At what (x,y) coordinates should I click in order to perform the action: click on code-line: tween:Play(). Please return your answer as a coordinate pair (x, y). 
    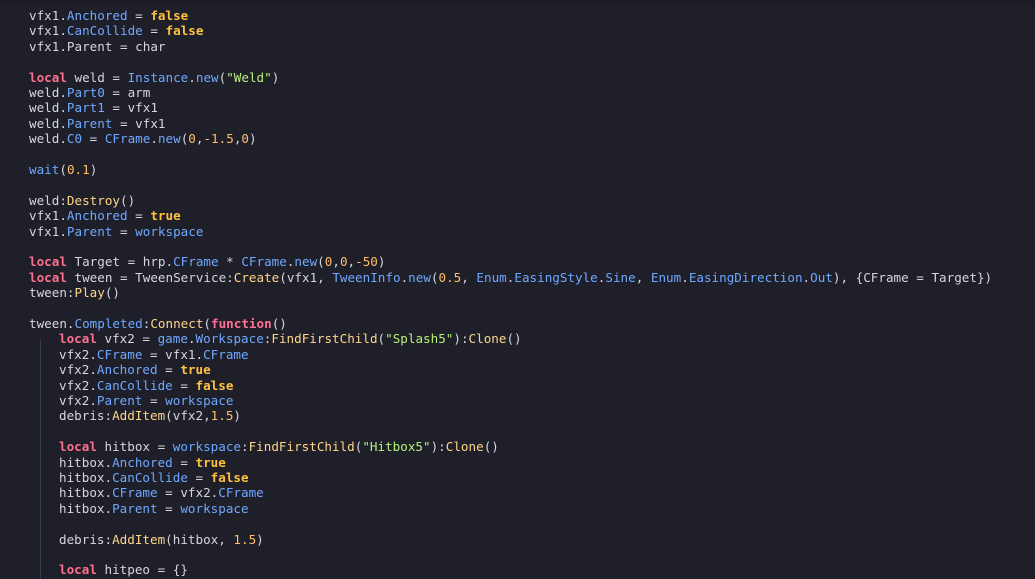
    Looking at the image, I should click on (74, 292).